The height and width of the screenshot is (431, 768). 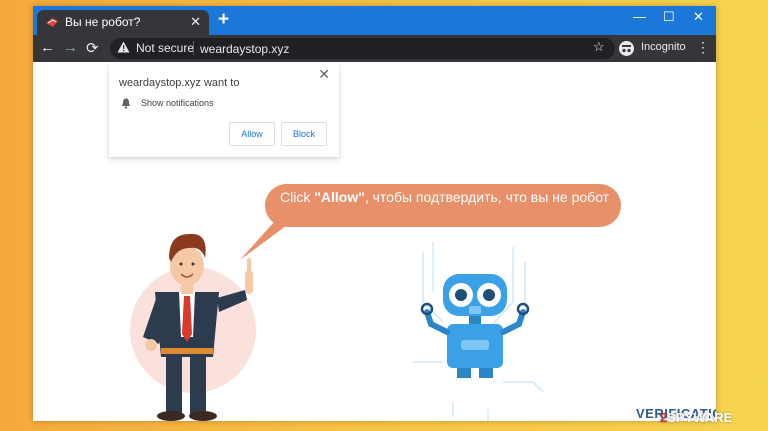 I want to click on window-close-button: ✕, so click(x=698, y=17).